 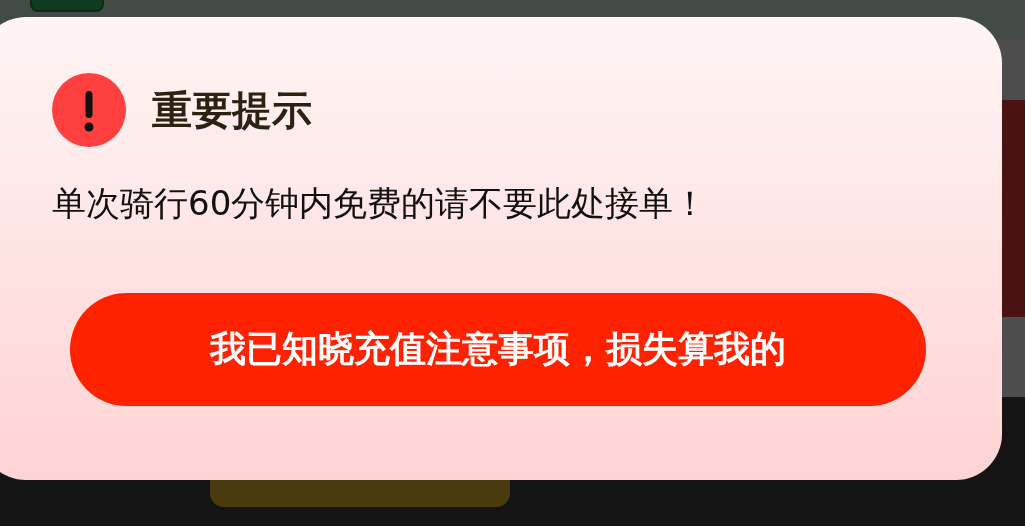 What do you see at coordinates (232, 110) in the screenshot?
I see `dialog-title: 重要提示` at bounding box center [232, 110].